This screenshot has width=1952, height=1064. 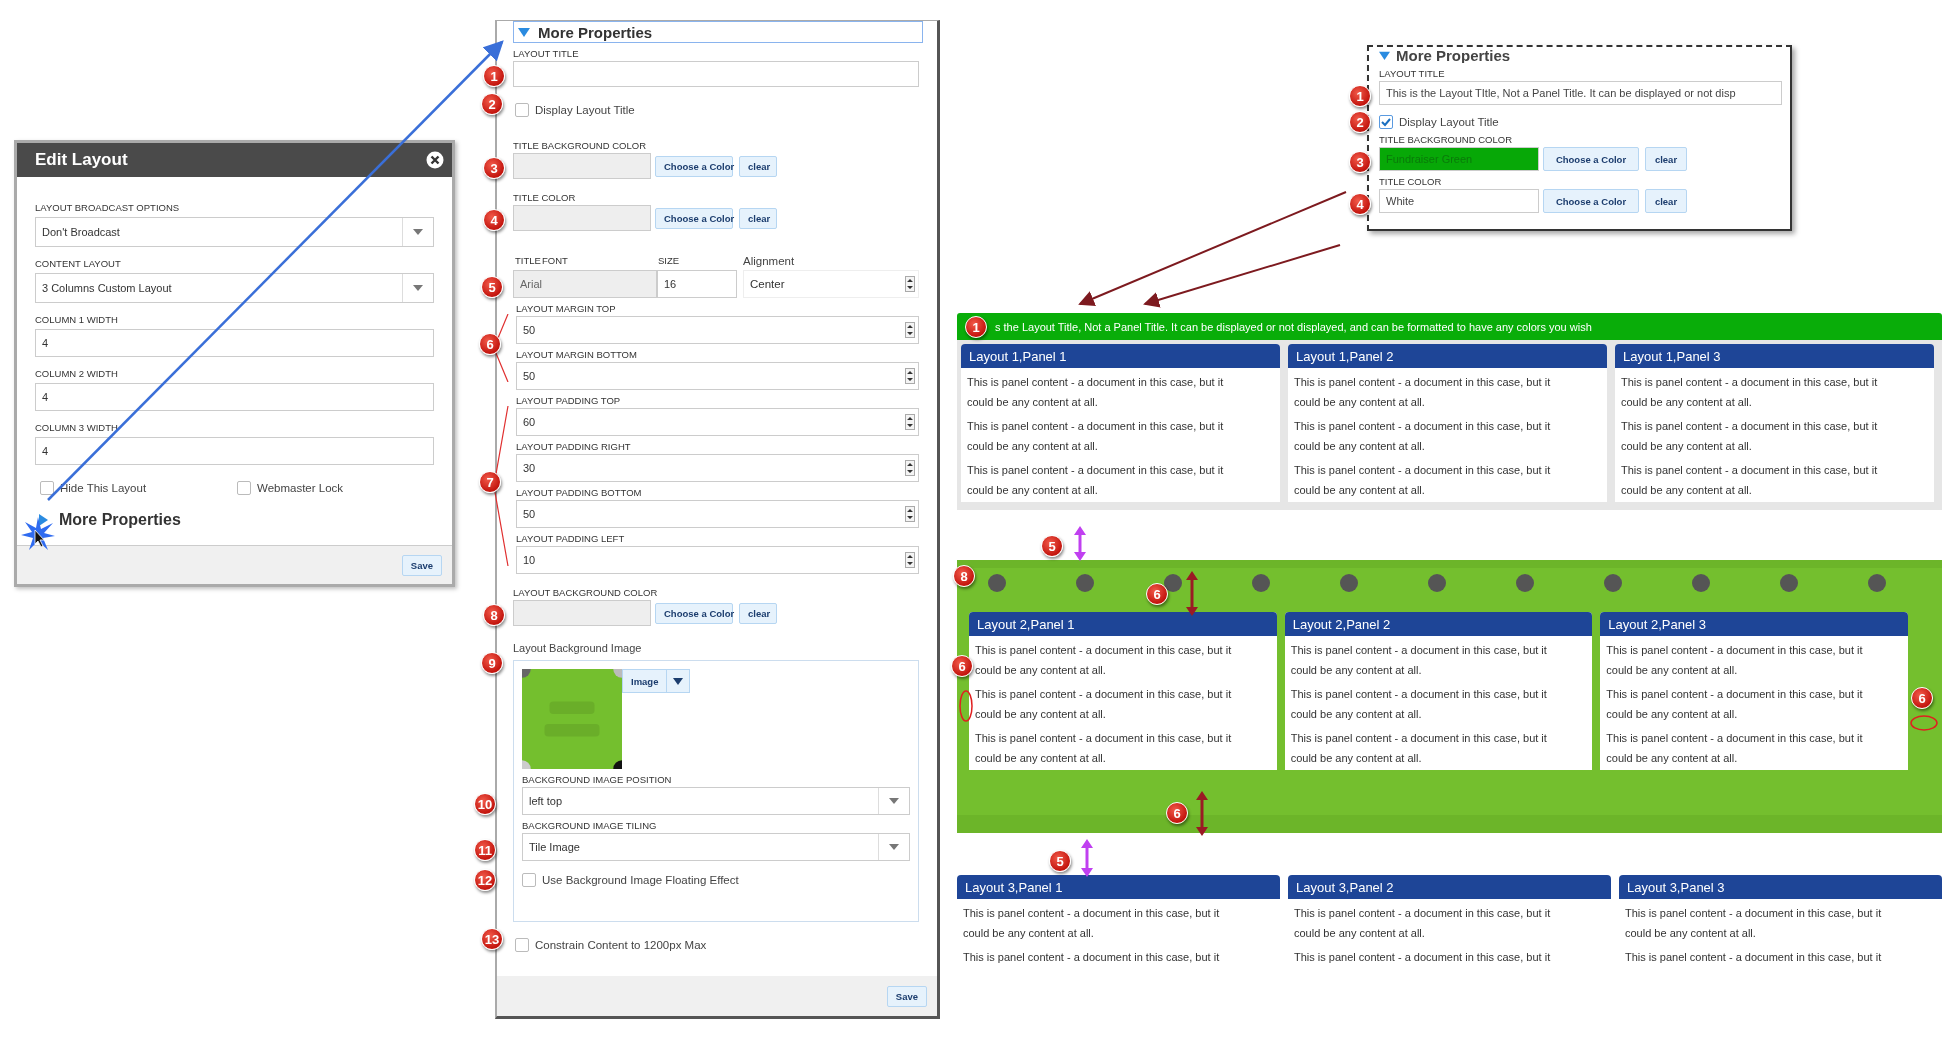 What do you see at coordinates (573, 446) in the screenshot?
I see `field-label: LAYOUT PADDING RIGHT` at bounding box center [573, 446].